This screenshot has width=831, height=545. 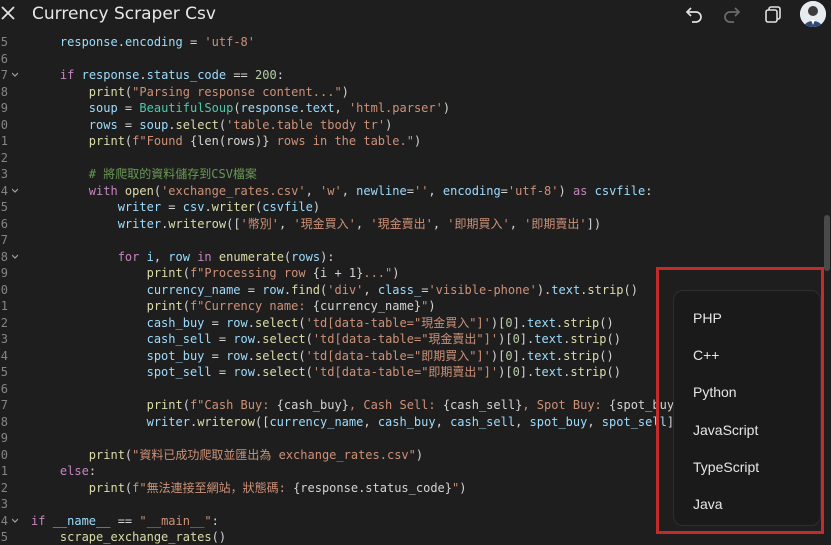 I want to click on code-line: 7 if response.status_code == 200:, so click(x=415, y=75).